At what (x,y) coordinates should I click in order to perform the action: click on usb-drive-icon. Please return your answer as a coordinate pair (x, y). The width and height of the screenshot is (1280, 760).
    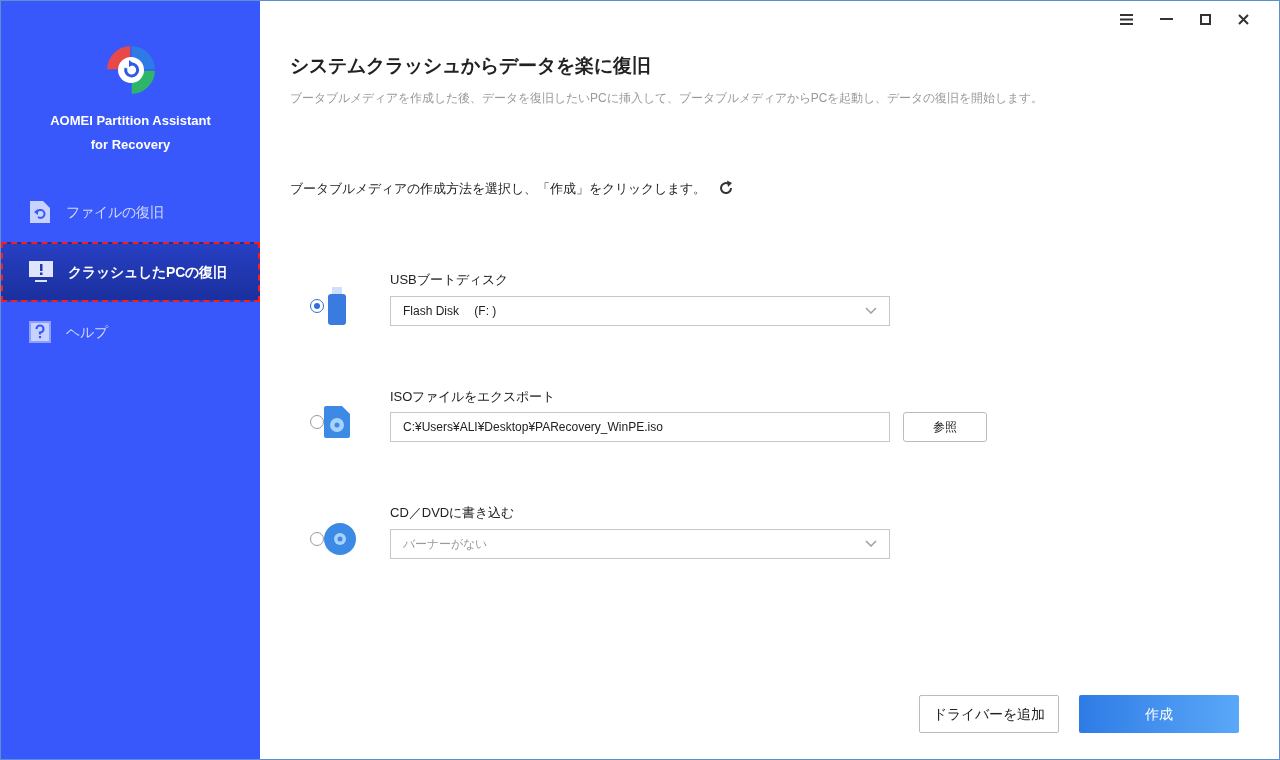
    Looking at the image, I should click on (337, 305).